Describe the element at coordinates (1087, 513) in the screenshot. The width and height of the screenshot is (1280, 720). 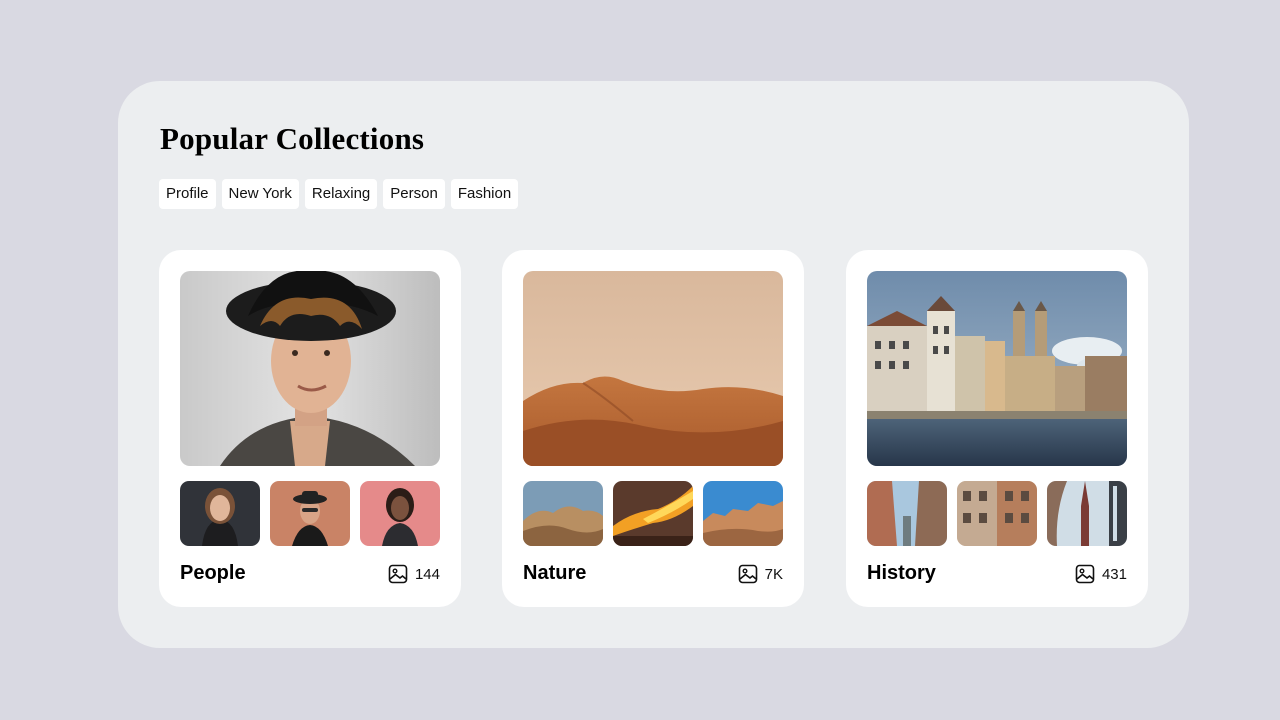
I see `church-spire-photo` at that location.